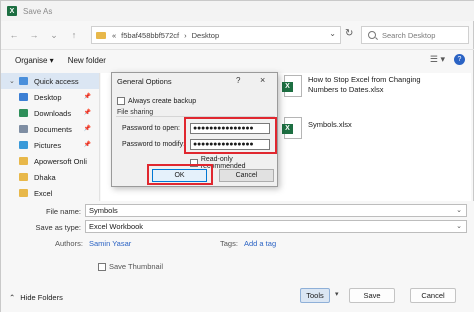  What do you see at coordinates (349, 33) in the screenshot?
I see `refresh-icon: ↻` at bounding box center [349, 33].